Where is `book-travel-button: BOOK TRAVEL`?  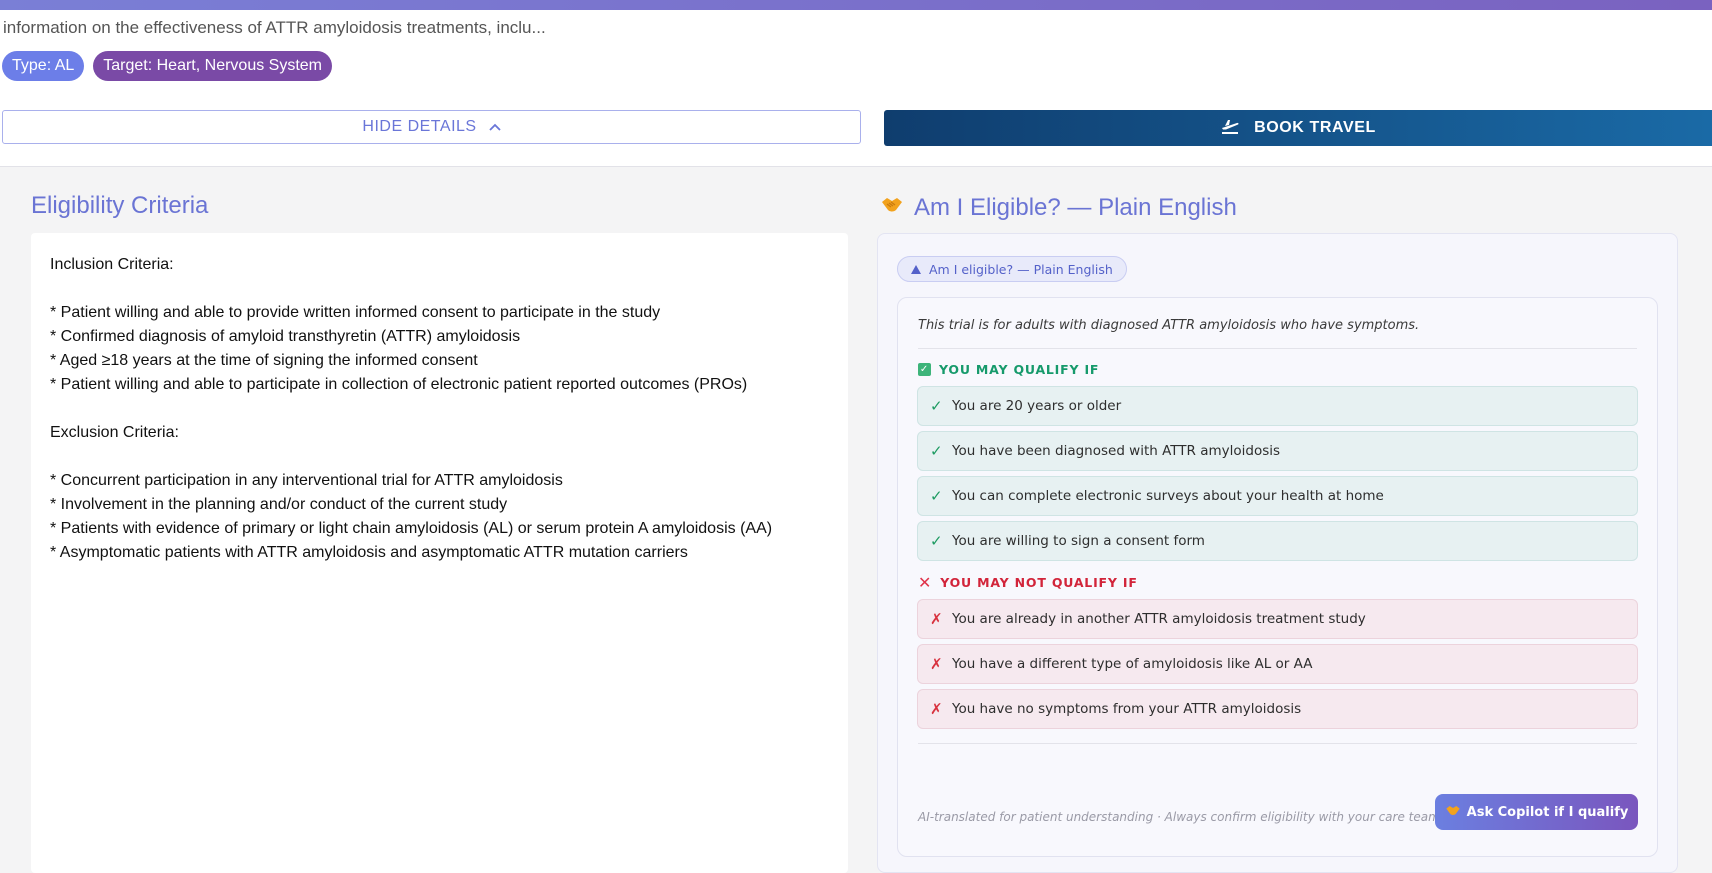 book-travel-button: BOOK TRAVEL is located at coordinates (1298, 128).